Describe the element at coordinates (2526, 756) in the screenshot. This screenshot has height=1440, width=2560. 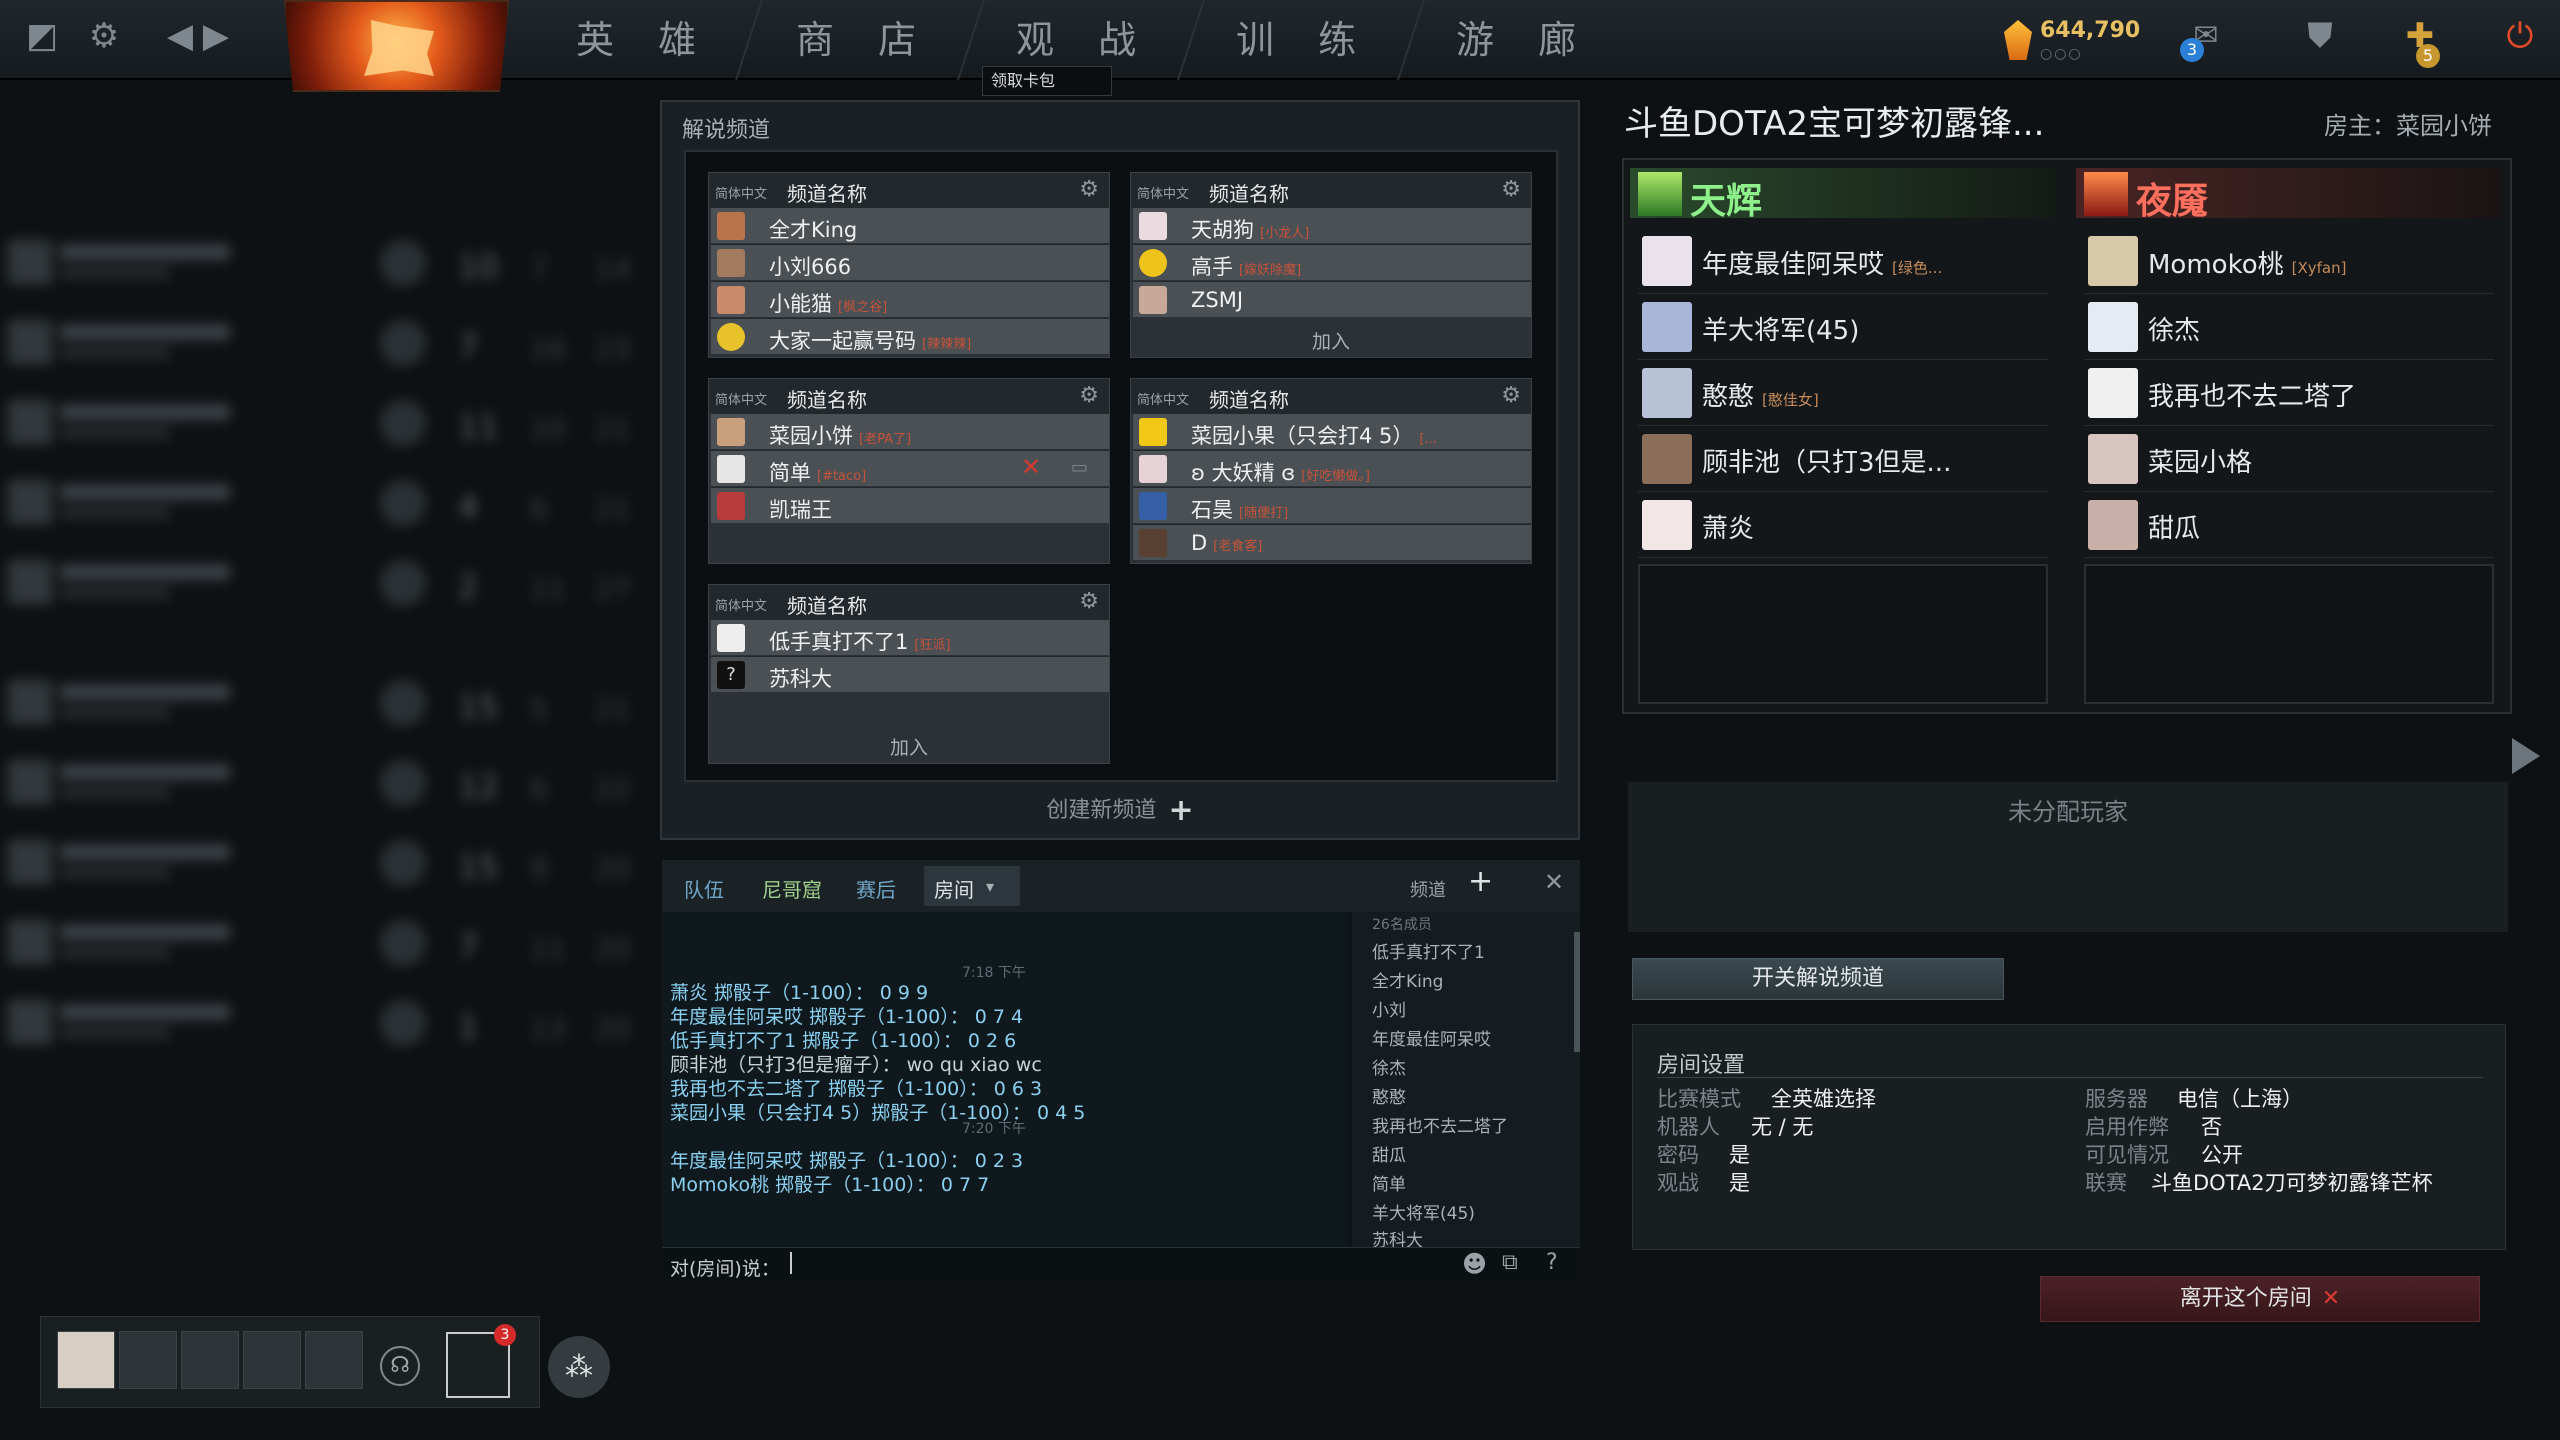
I see `arrow-right-icon` at that location.